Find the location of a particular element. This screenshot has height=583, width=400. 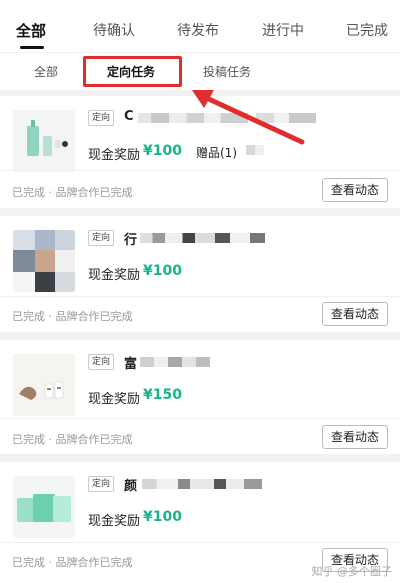

sub-tab-bar: 全部 定向任务 投稿任务 is located at coordinates (200, 71).